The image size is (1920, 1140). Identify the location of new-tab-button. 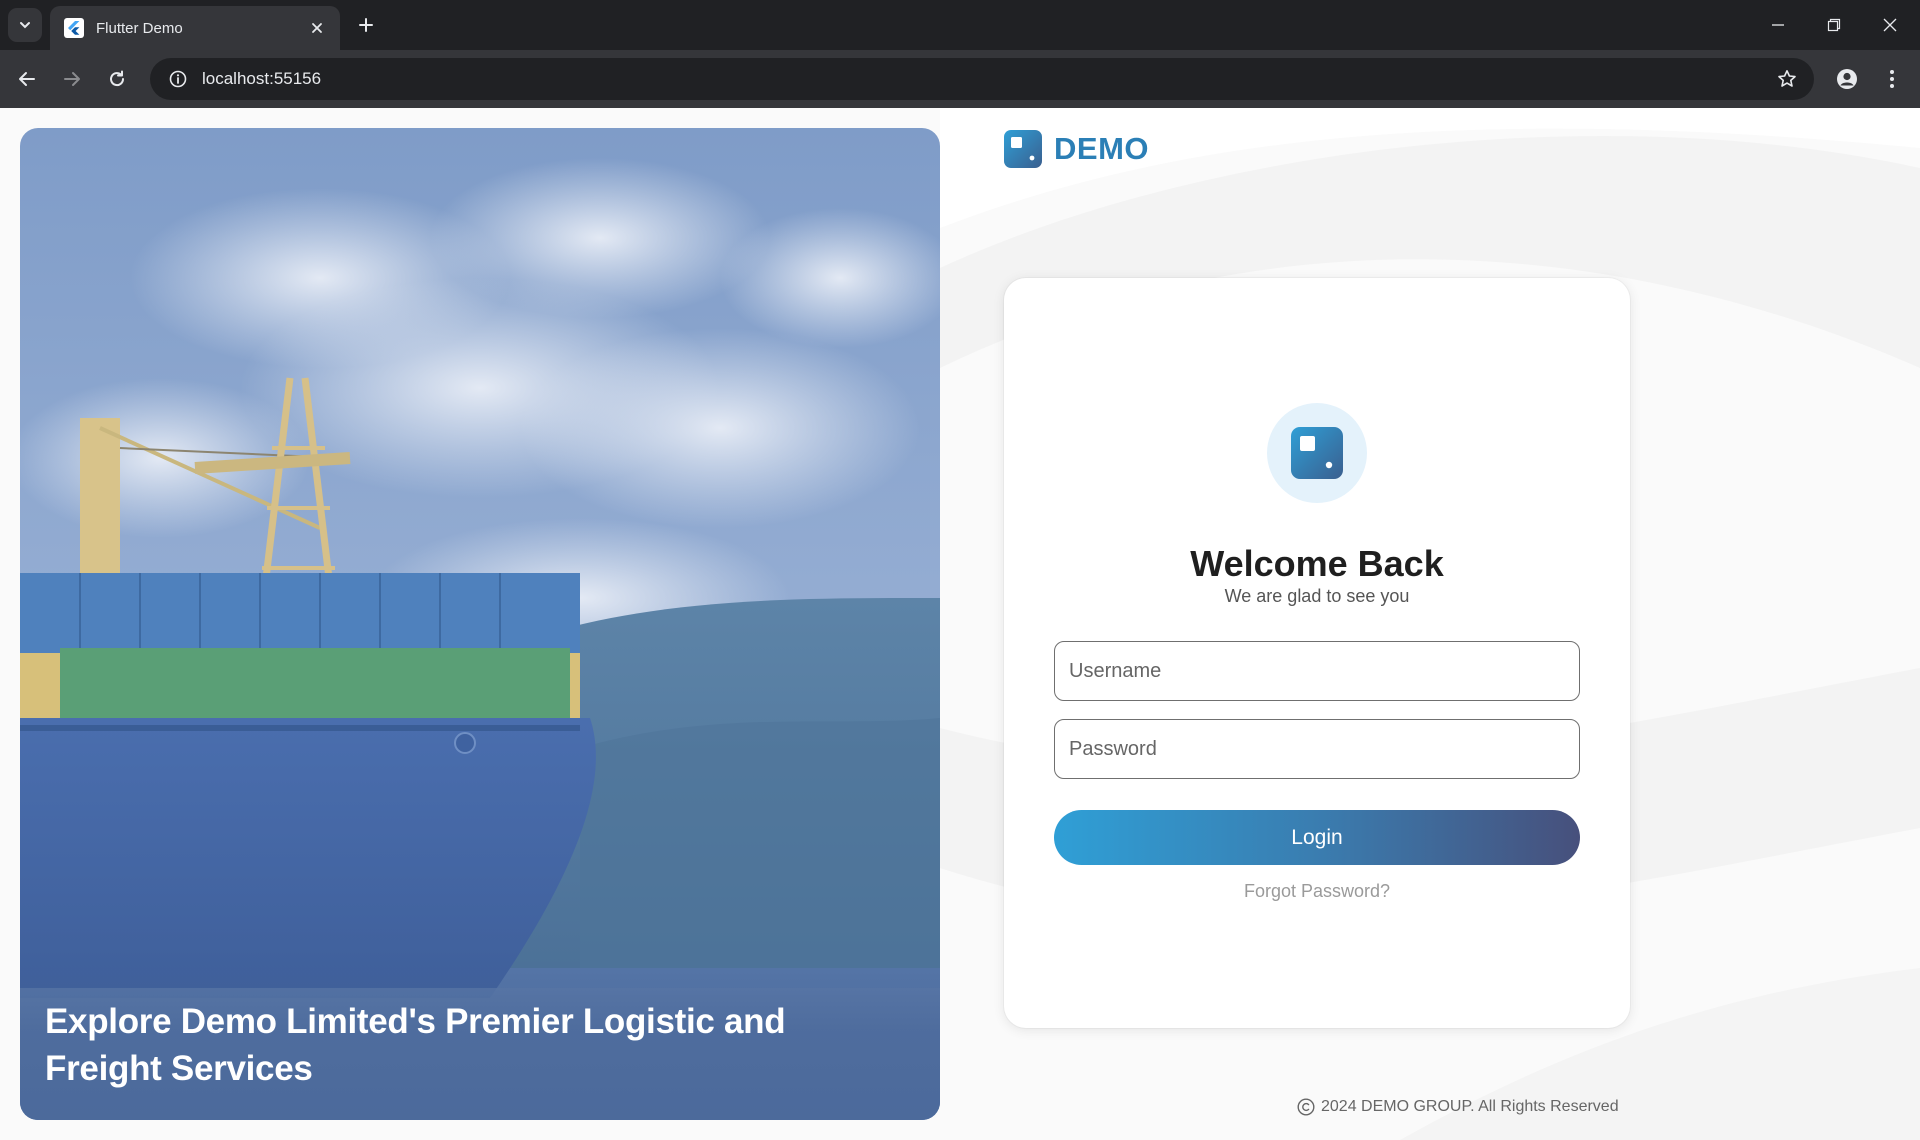
(366, 25).